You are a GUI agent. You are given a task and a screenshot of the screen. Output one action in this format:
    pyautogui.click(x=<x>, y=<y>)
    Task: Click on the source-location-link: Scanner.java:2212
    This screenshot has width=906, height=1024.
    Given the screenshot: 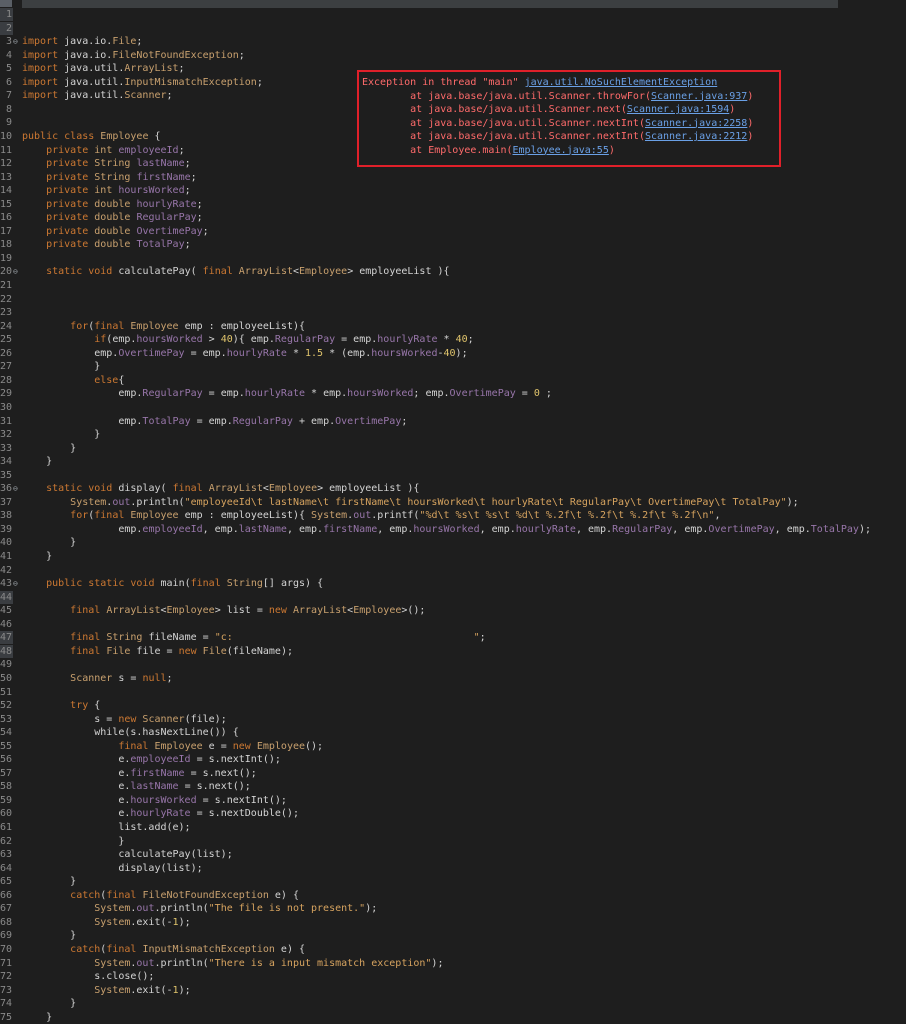 What is the action you would take?
    pyautogui.click(x=696, y=136)
    